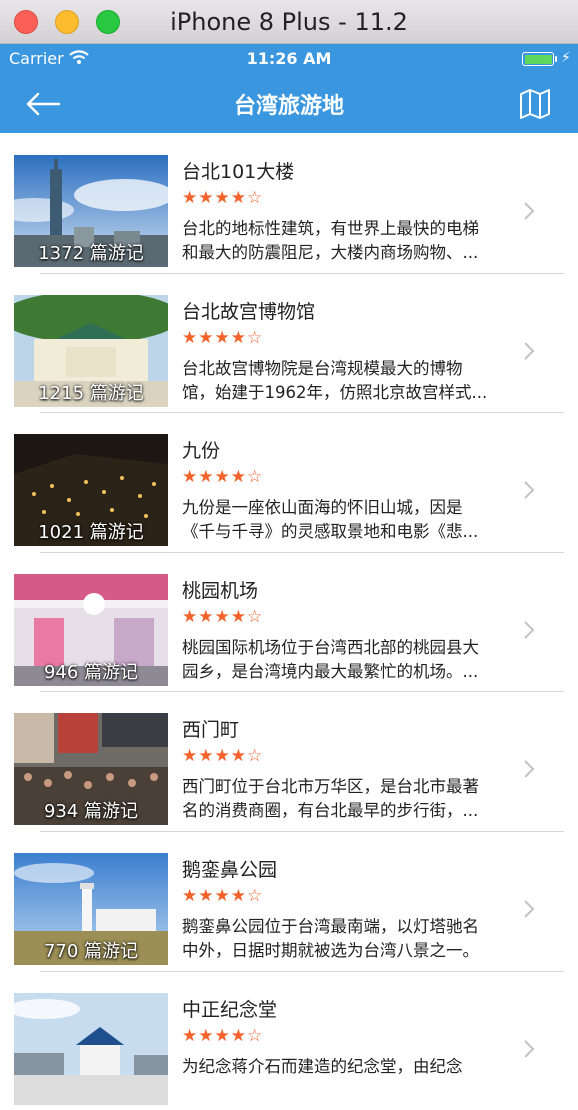 This screenshot has height=1110, width=578. Describe the element at coordinates (91, 812) in the screenshot. I see `review-count: 934 篇游记` at that location.